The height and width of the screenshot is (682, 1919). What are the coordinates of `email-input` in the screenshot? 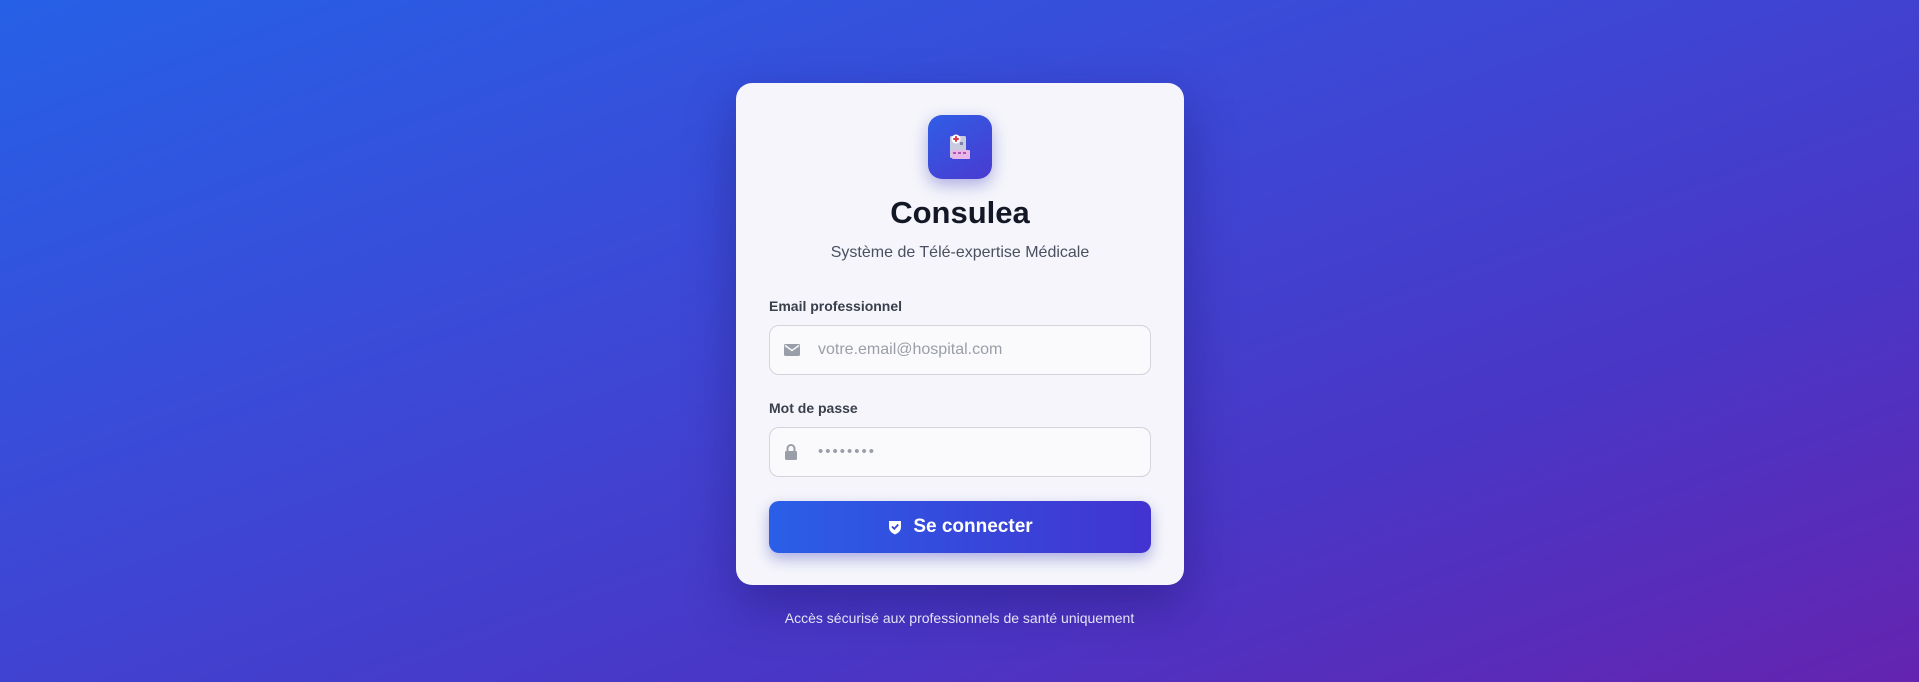 It's located at (960, 350).